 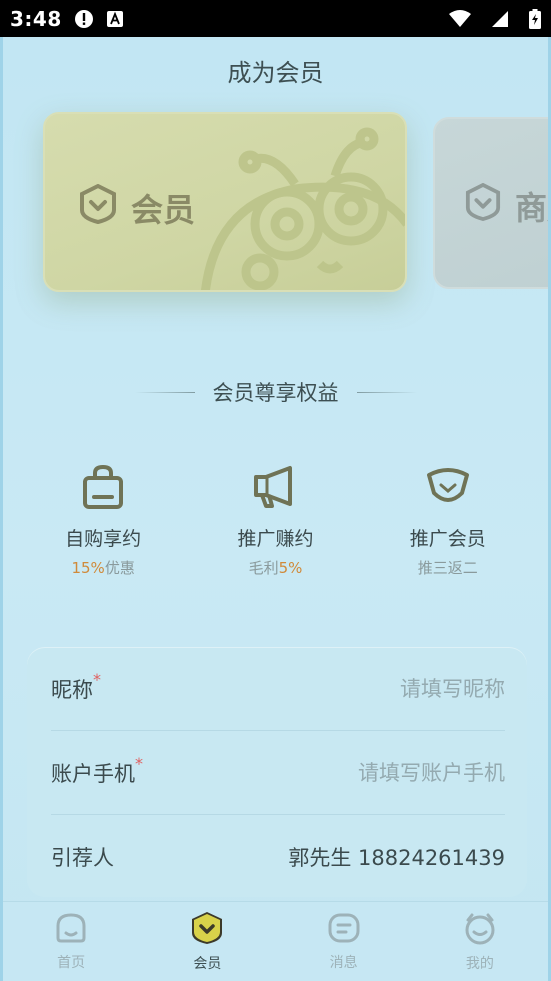 What do you see at coordinates (275, 487) in the screenshot?
I see `megaphone-icon` at bounding box center [275, 487].